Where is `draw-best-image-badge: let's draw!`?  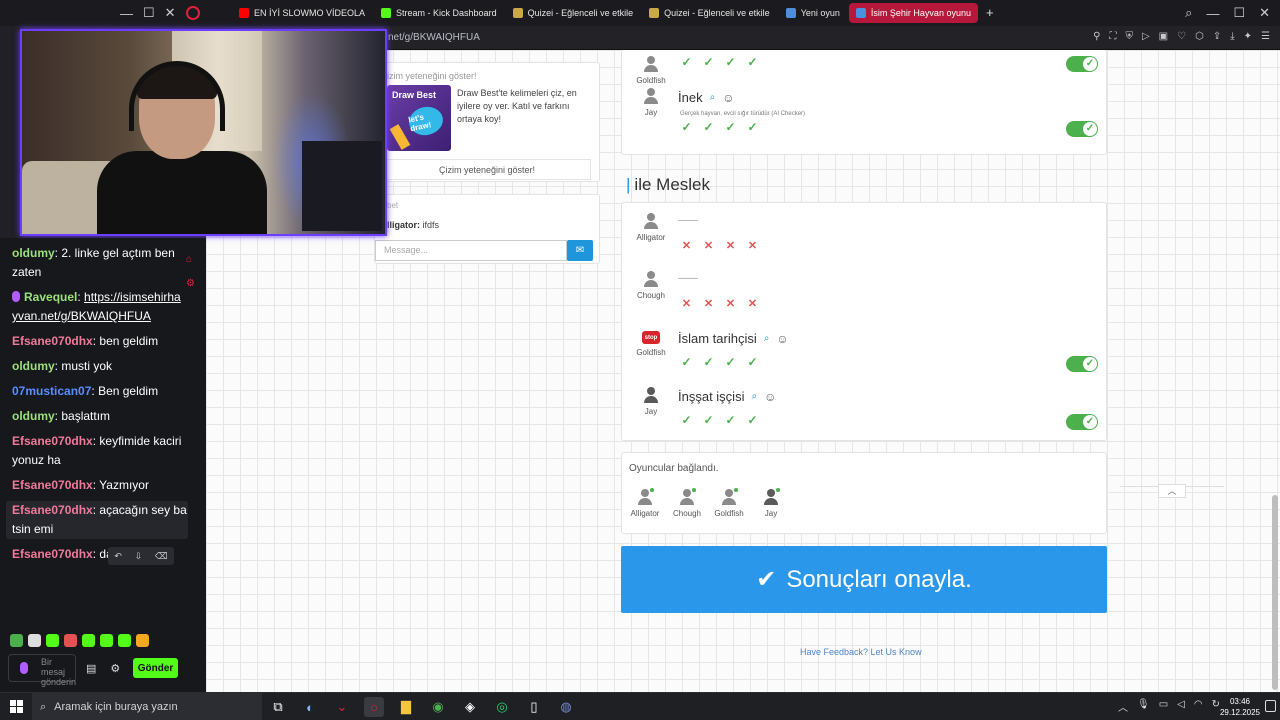 draw-best-image-badge: let's draw! is located at coordinates (426, 121).